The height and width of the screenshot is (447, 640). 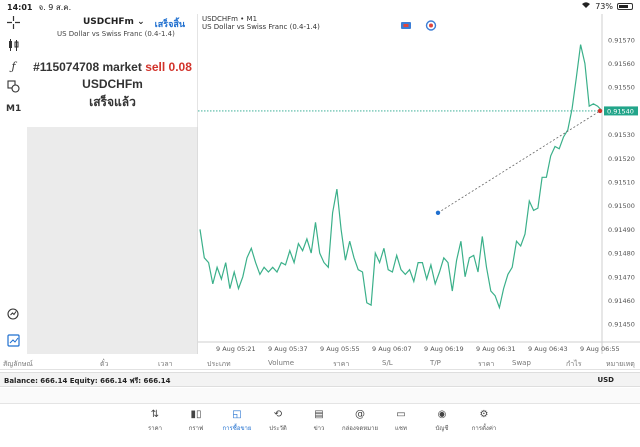 I want to click on tab-label: แชท, so click(x=401, y=428).